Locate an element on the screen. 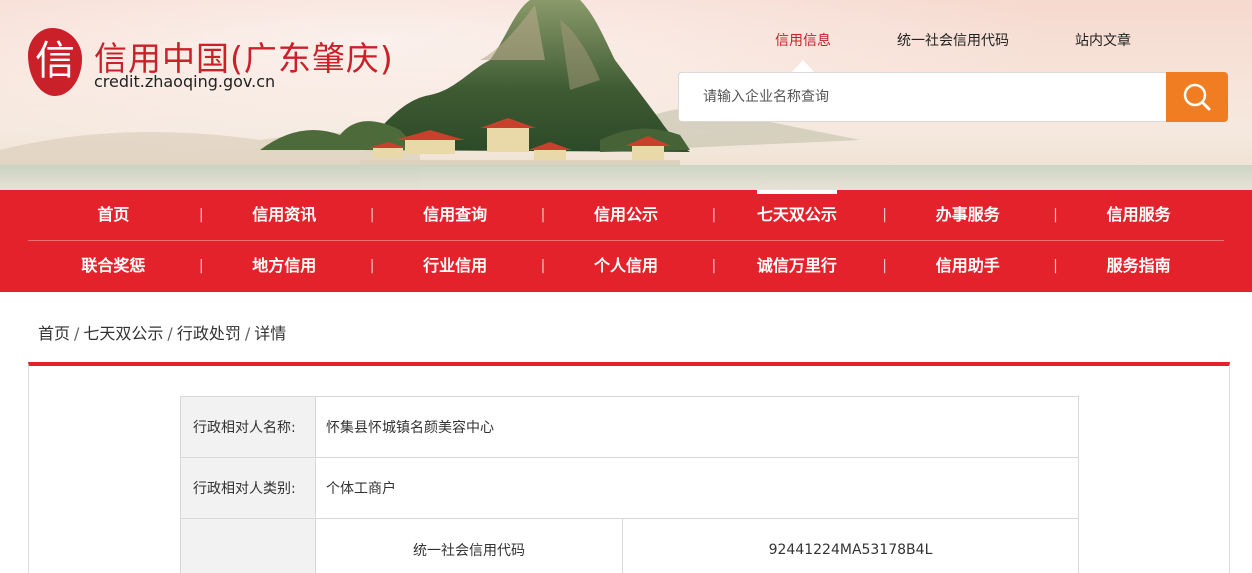 This screenshot has height=573, width=1252. credit-code-value: 92441224MA53178B4L is located at coordinates (850, 549).